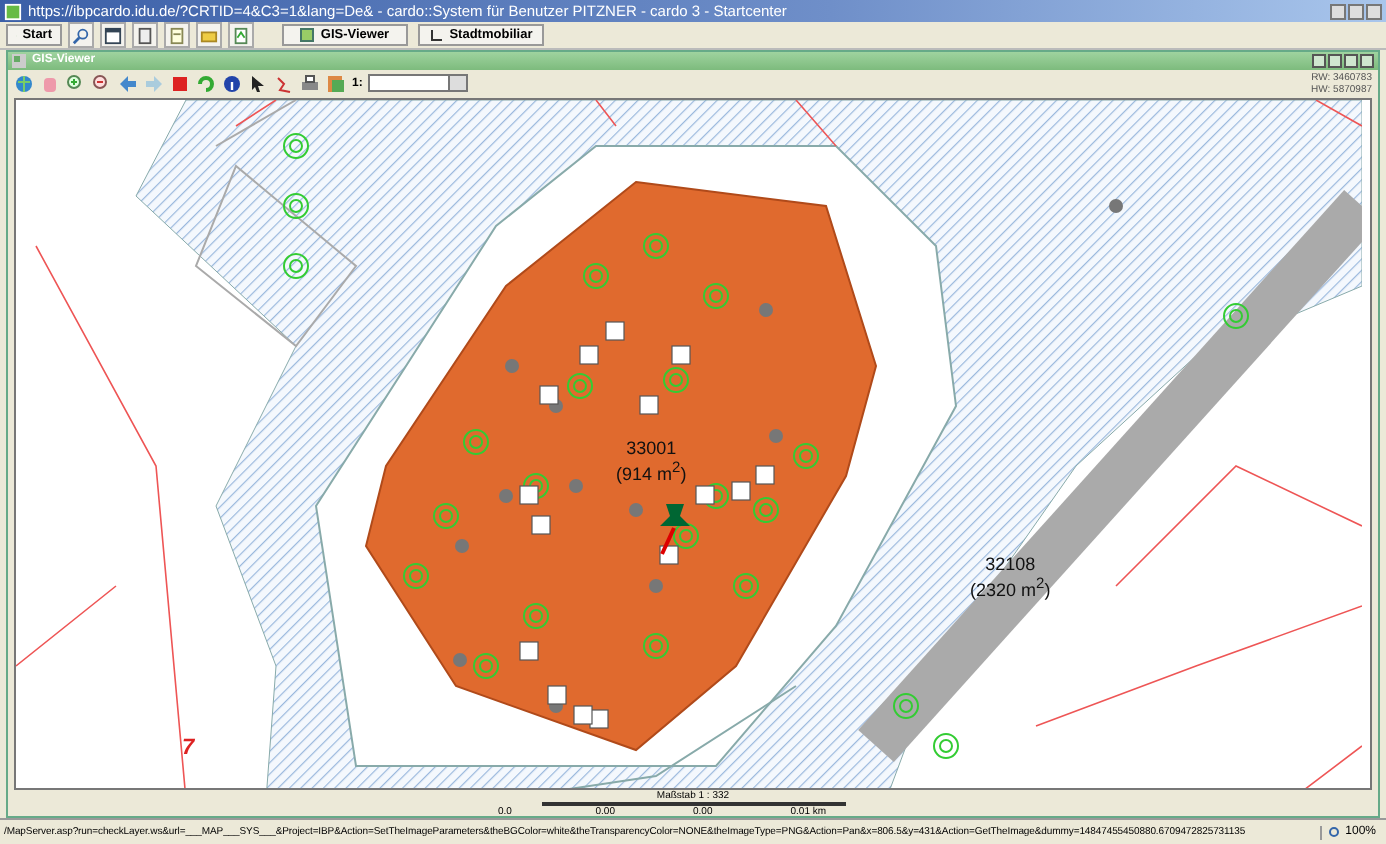  Describe the element at coordinates (1334, 832) in the screenshot. I see `magnifier-icon` at that location.